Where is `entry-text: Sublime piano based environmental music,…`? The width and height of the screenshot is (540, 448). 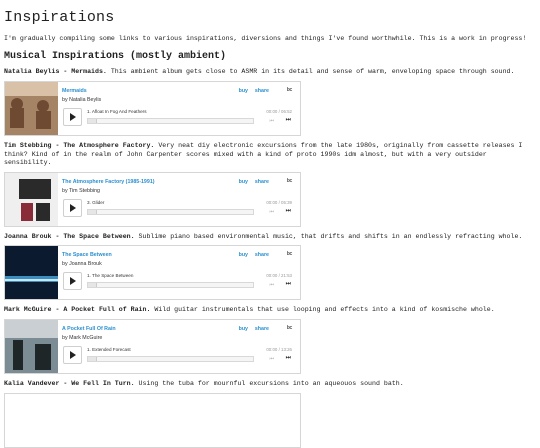 entry-text: Sublime piano based environmental music,… is located at coordinates (328, 236).